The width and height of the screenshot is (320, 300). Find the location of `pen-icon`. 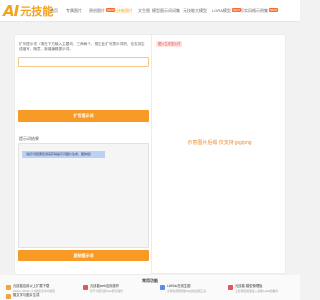

pen-icon is located at coordinates (162, 287).